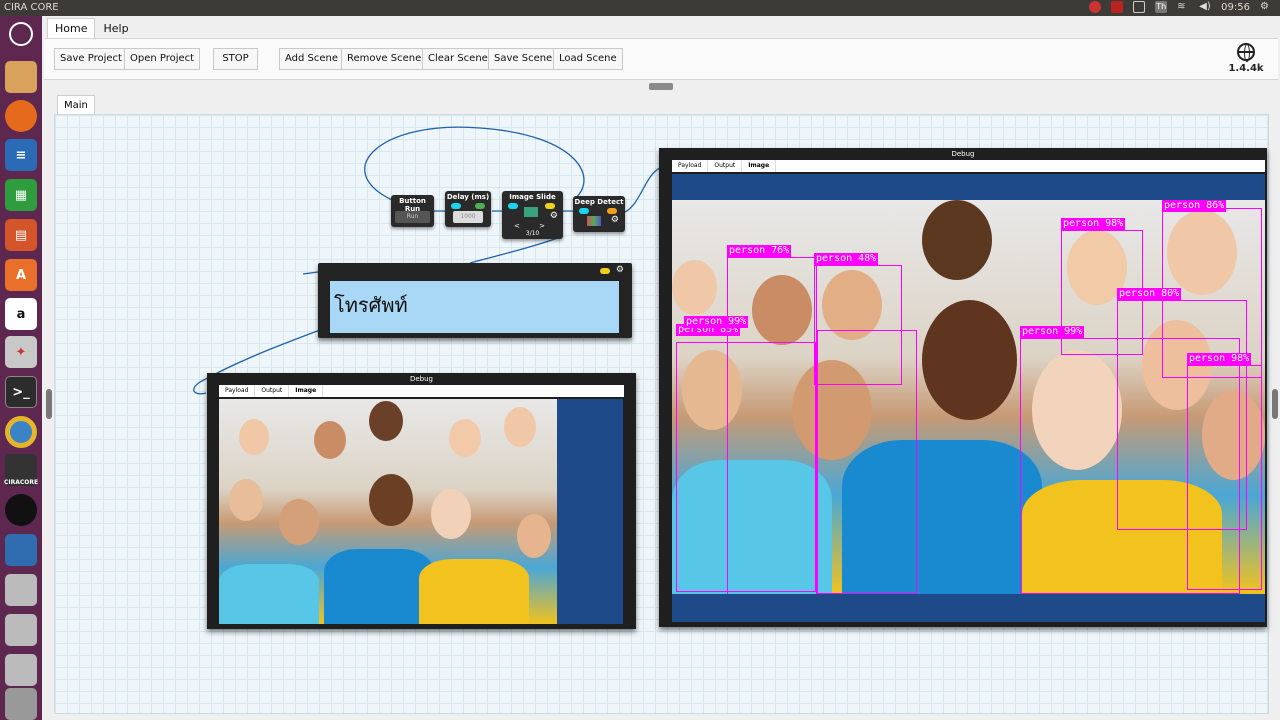 This screenshot has height=720, width=1280. What do you see at coordinates (532, 233) in the screenshot?
I see `slide-counter: 3/10` at bounding box center [532, 233].